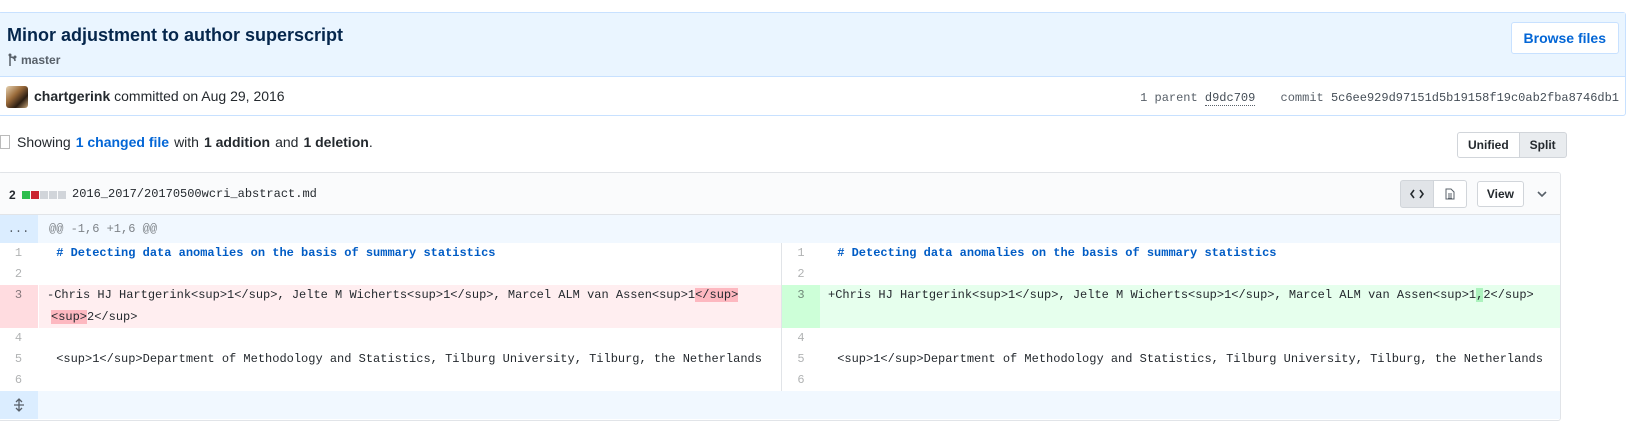 The width and height of the screenshot is (1632, 446). What do you see at coordinates (122, 142) in the screenshot?
I see `changed-files-link: 1 changed file` at bounding box center [122, 142].